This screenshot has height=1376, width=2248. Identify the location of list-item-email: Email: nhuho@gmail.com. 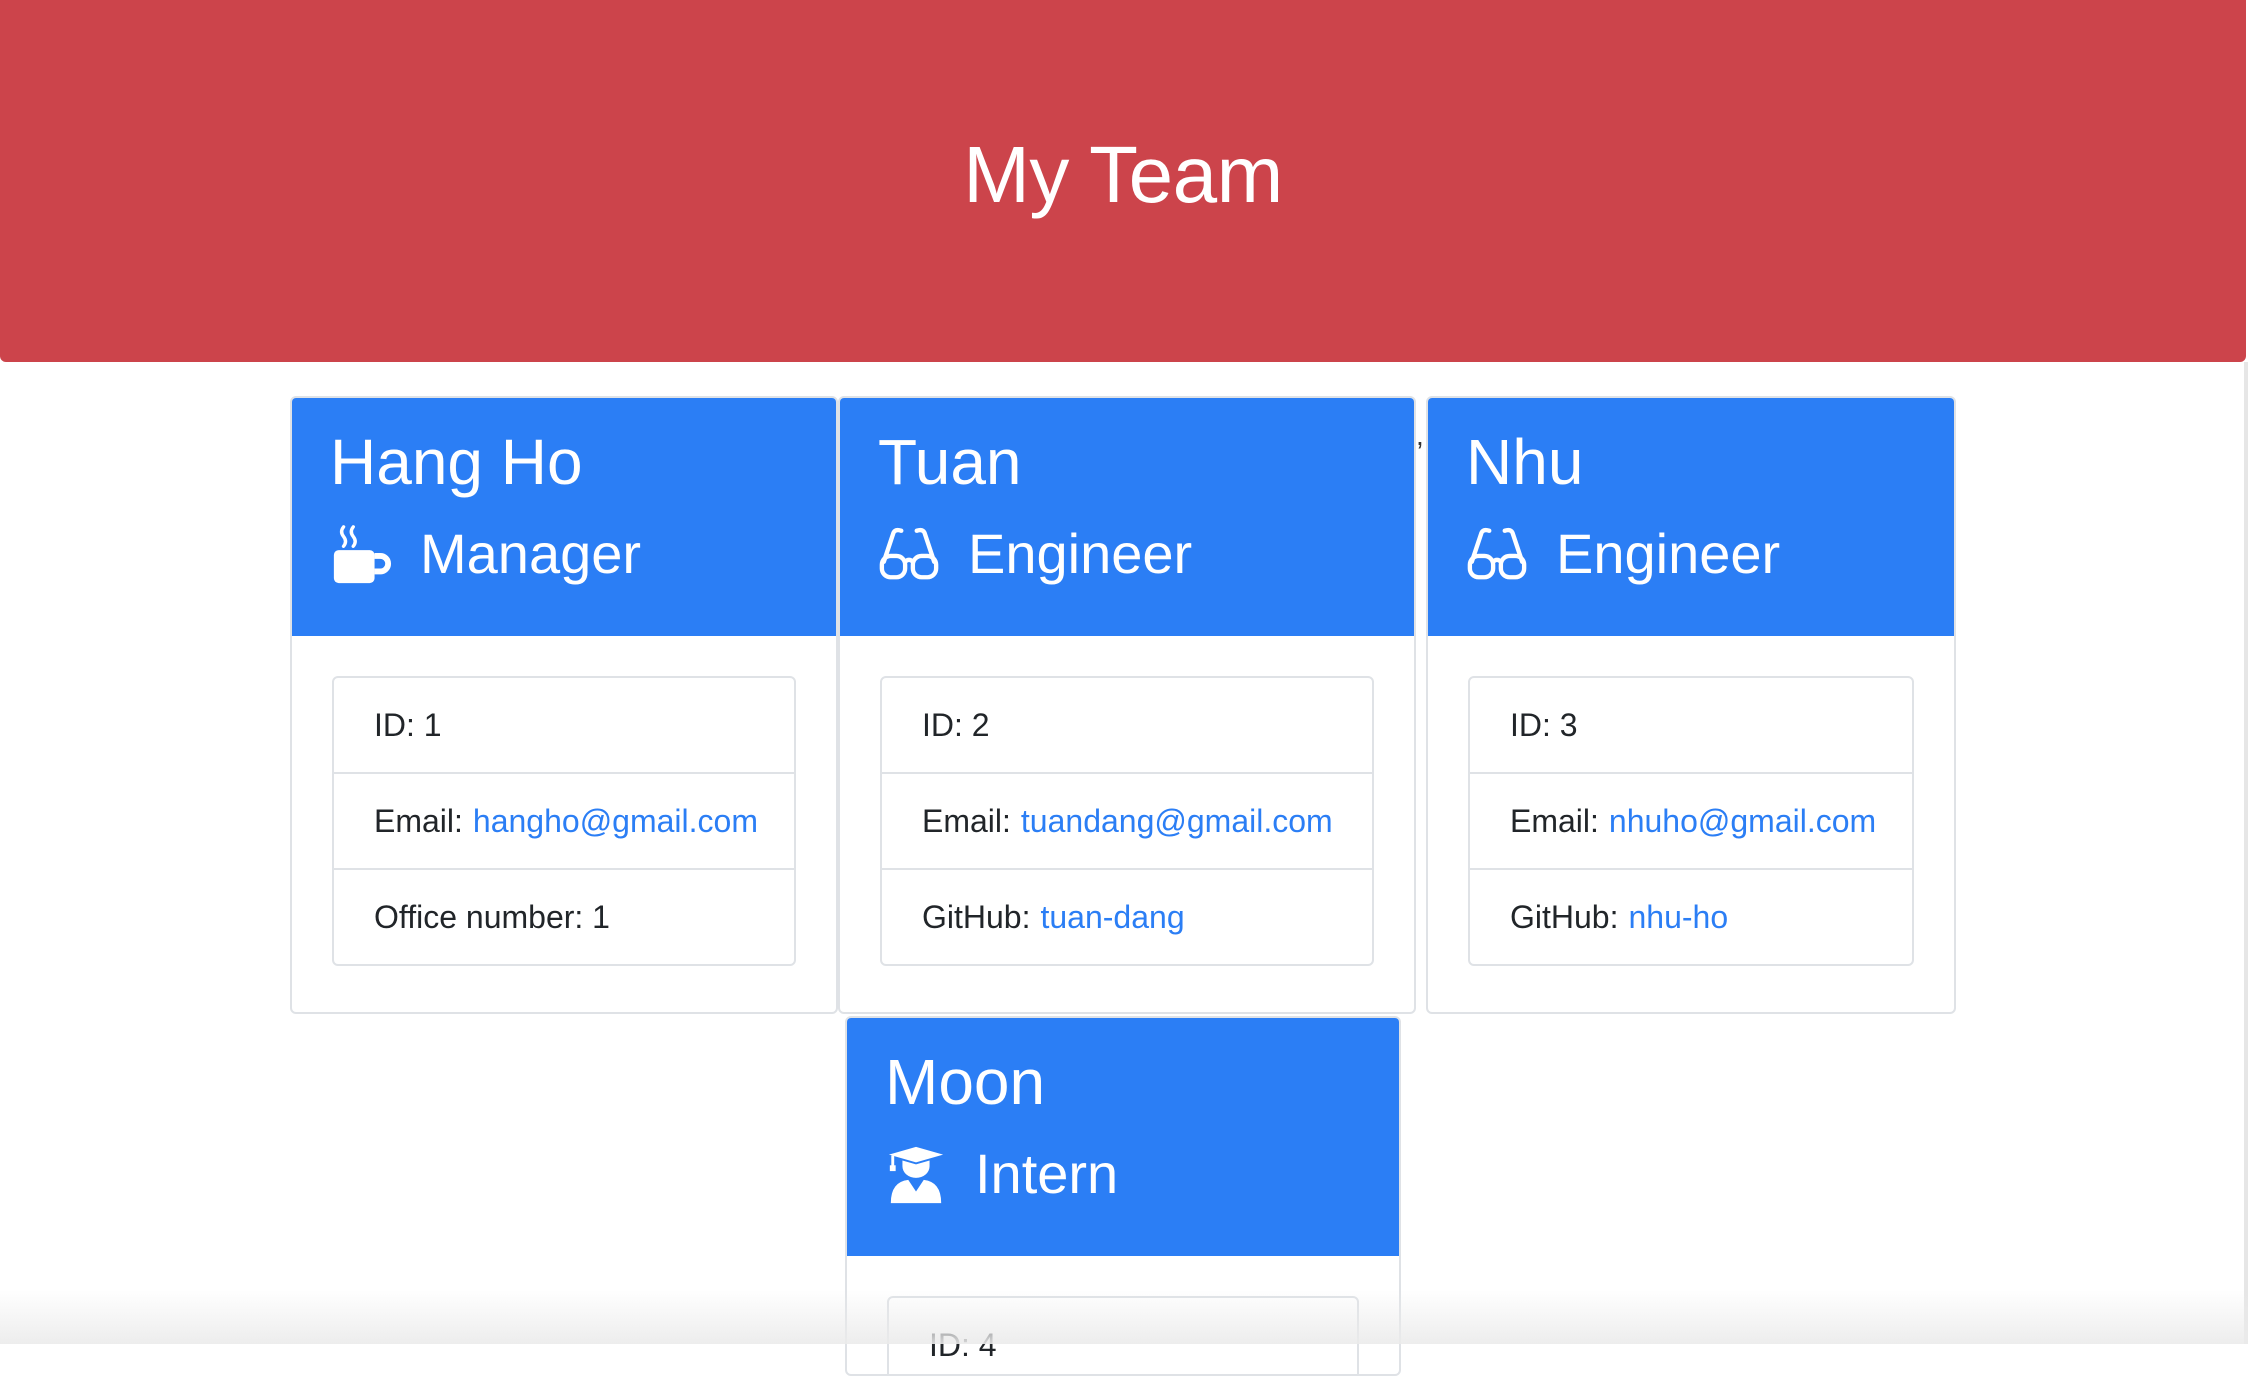
(1691, 822).